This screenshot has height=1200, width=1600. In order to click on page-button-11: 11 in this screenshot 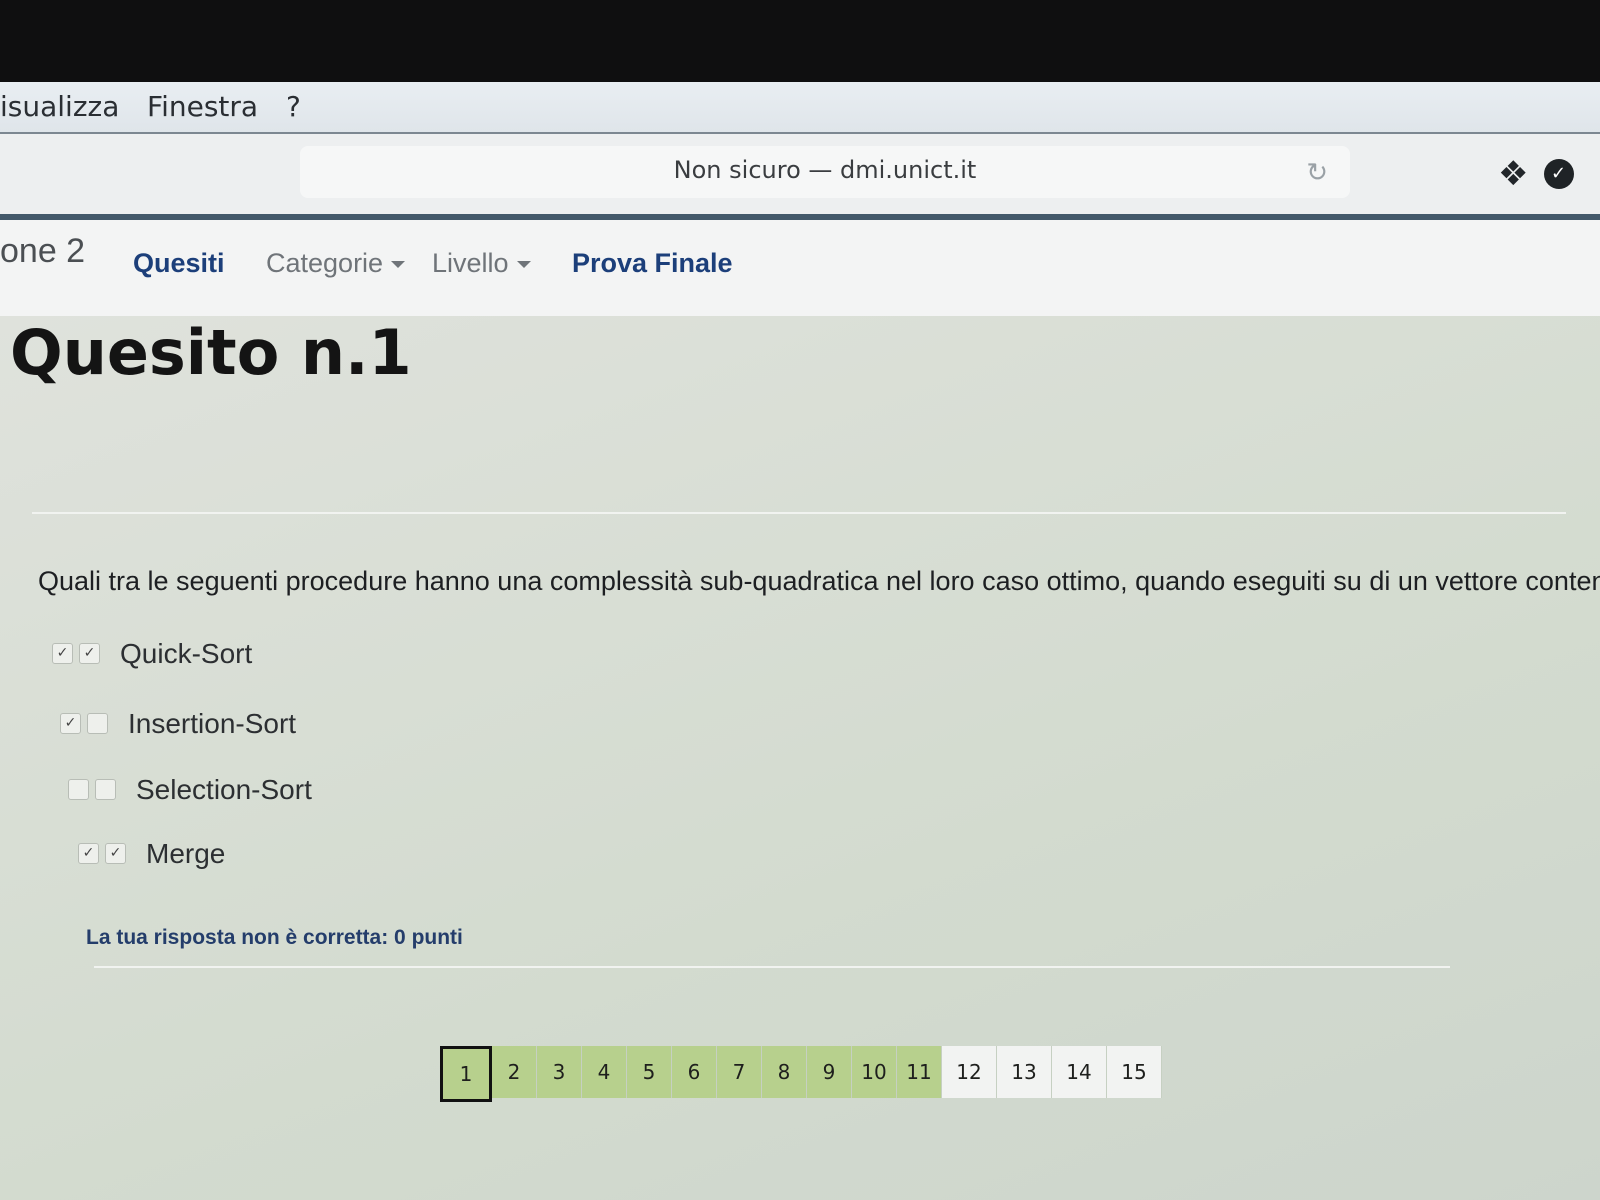, I will do `click(919, 1072)`.